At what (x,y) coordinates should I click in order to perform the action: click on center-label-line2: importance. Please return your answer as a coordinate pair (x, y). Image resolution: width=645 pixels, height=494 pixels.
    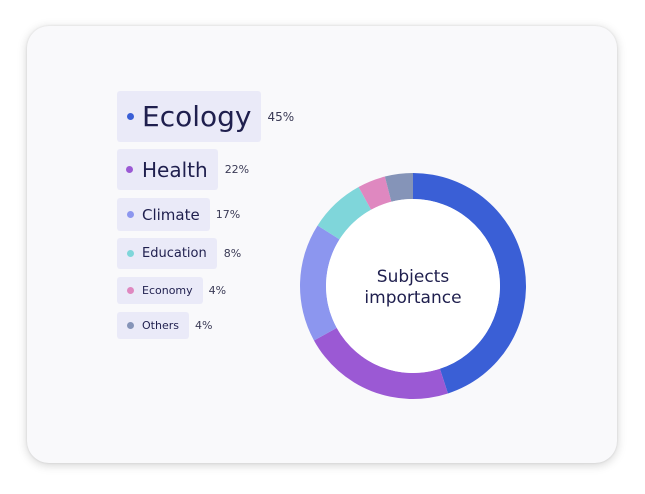
    Looking at the image, I should click on (412, 298).